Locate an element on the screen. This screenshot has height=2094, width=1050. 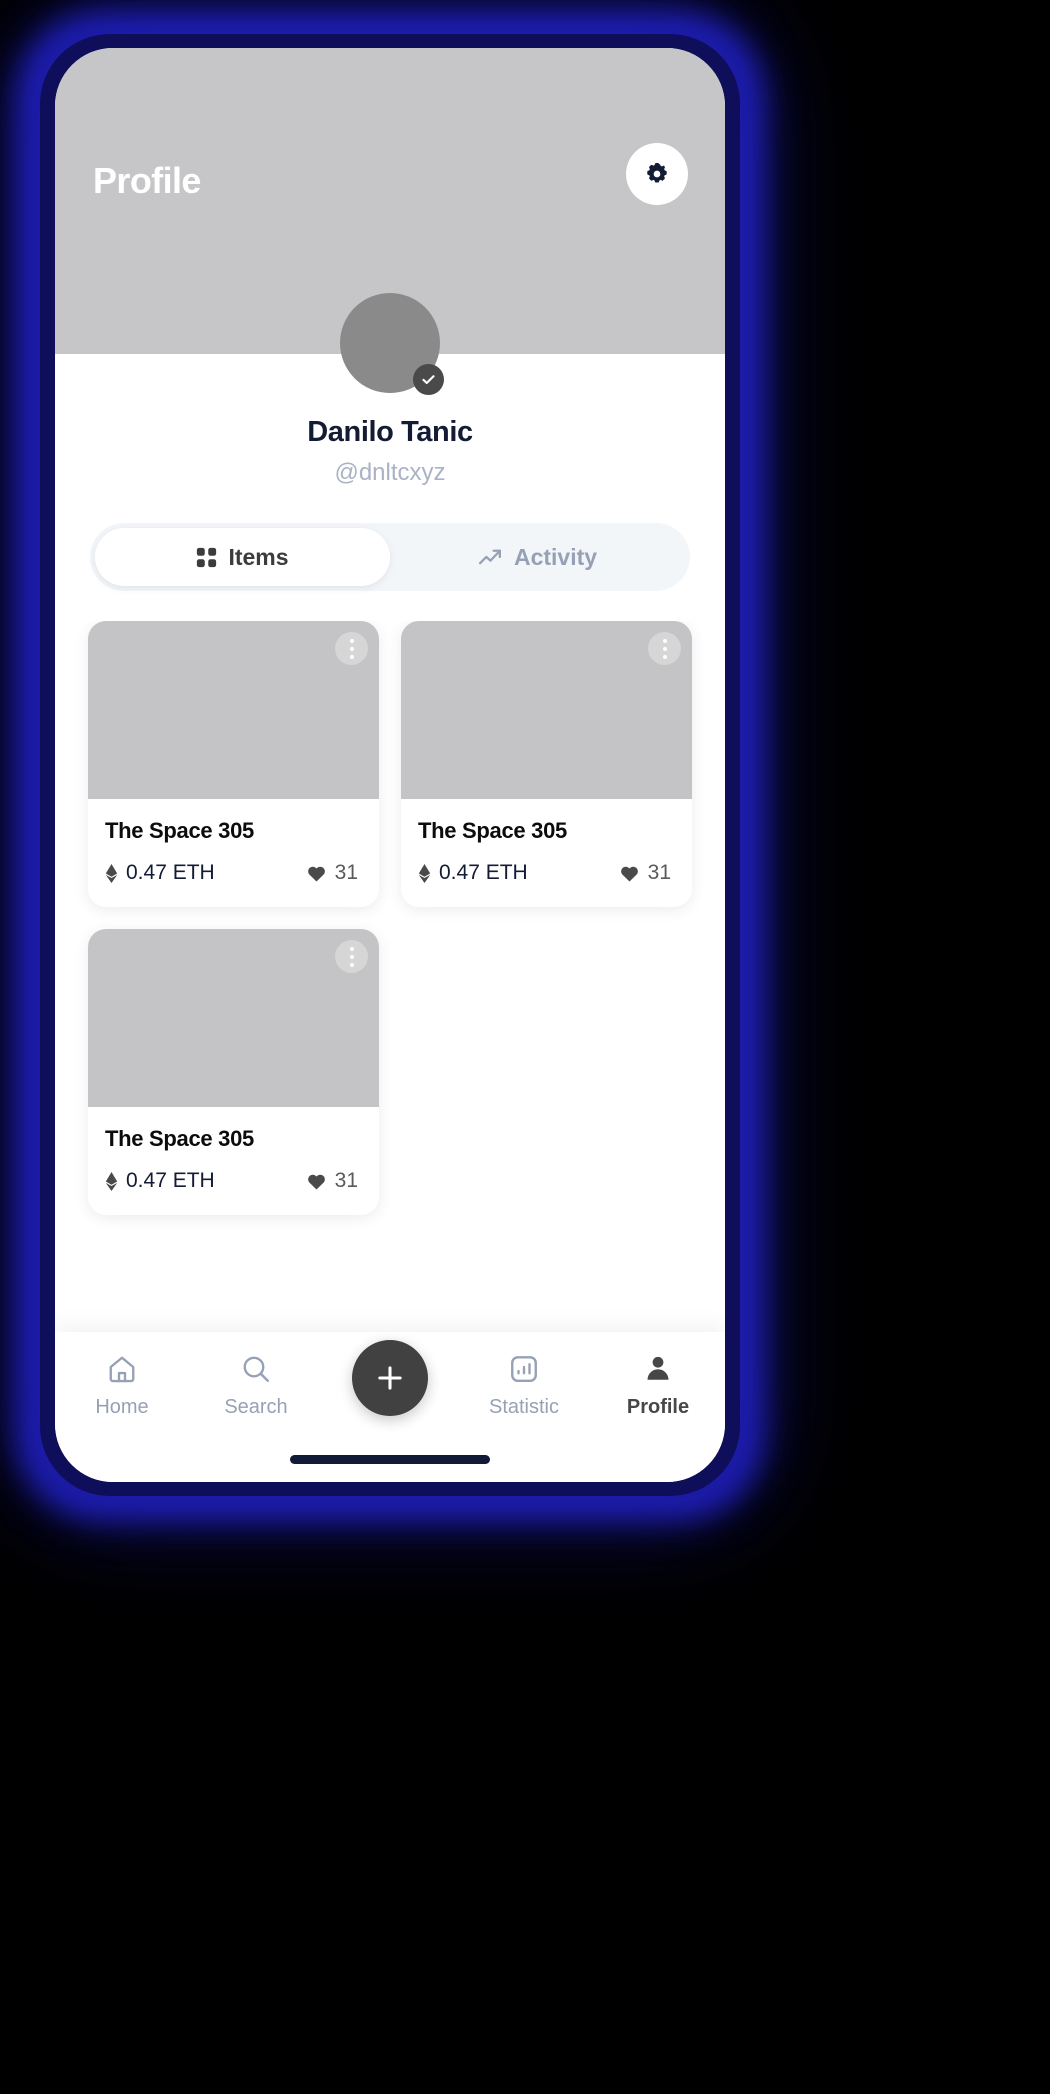
grid-icon is located at coordinates (206, 557).